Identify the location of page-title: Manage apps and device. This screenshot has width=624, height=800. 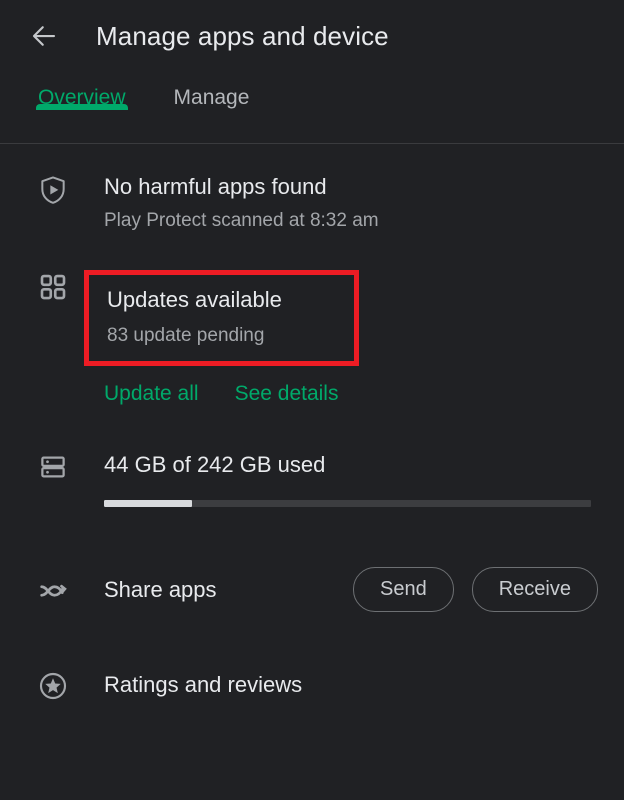
(242, 35).